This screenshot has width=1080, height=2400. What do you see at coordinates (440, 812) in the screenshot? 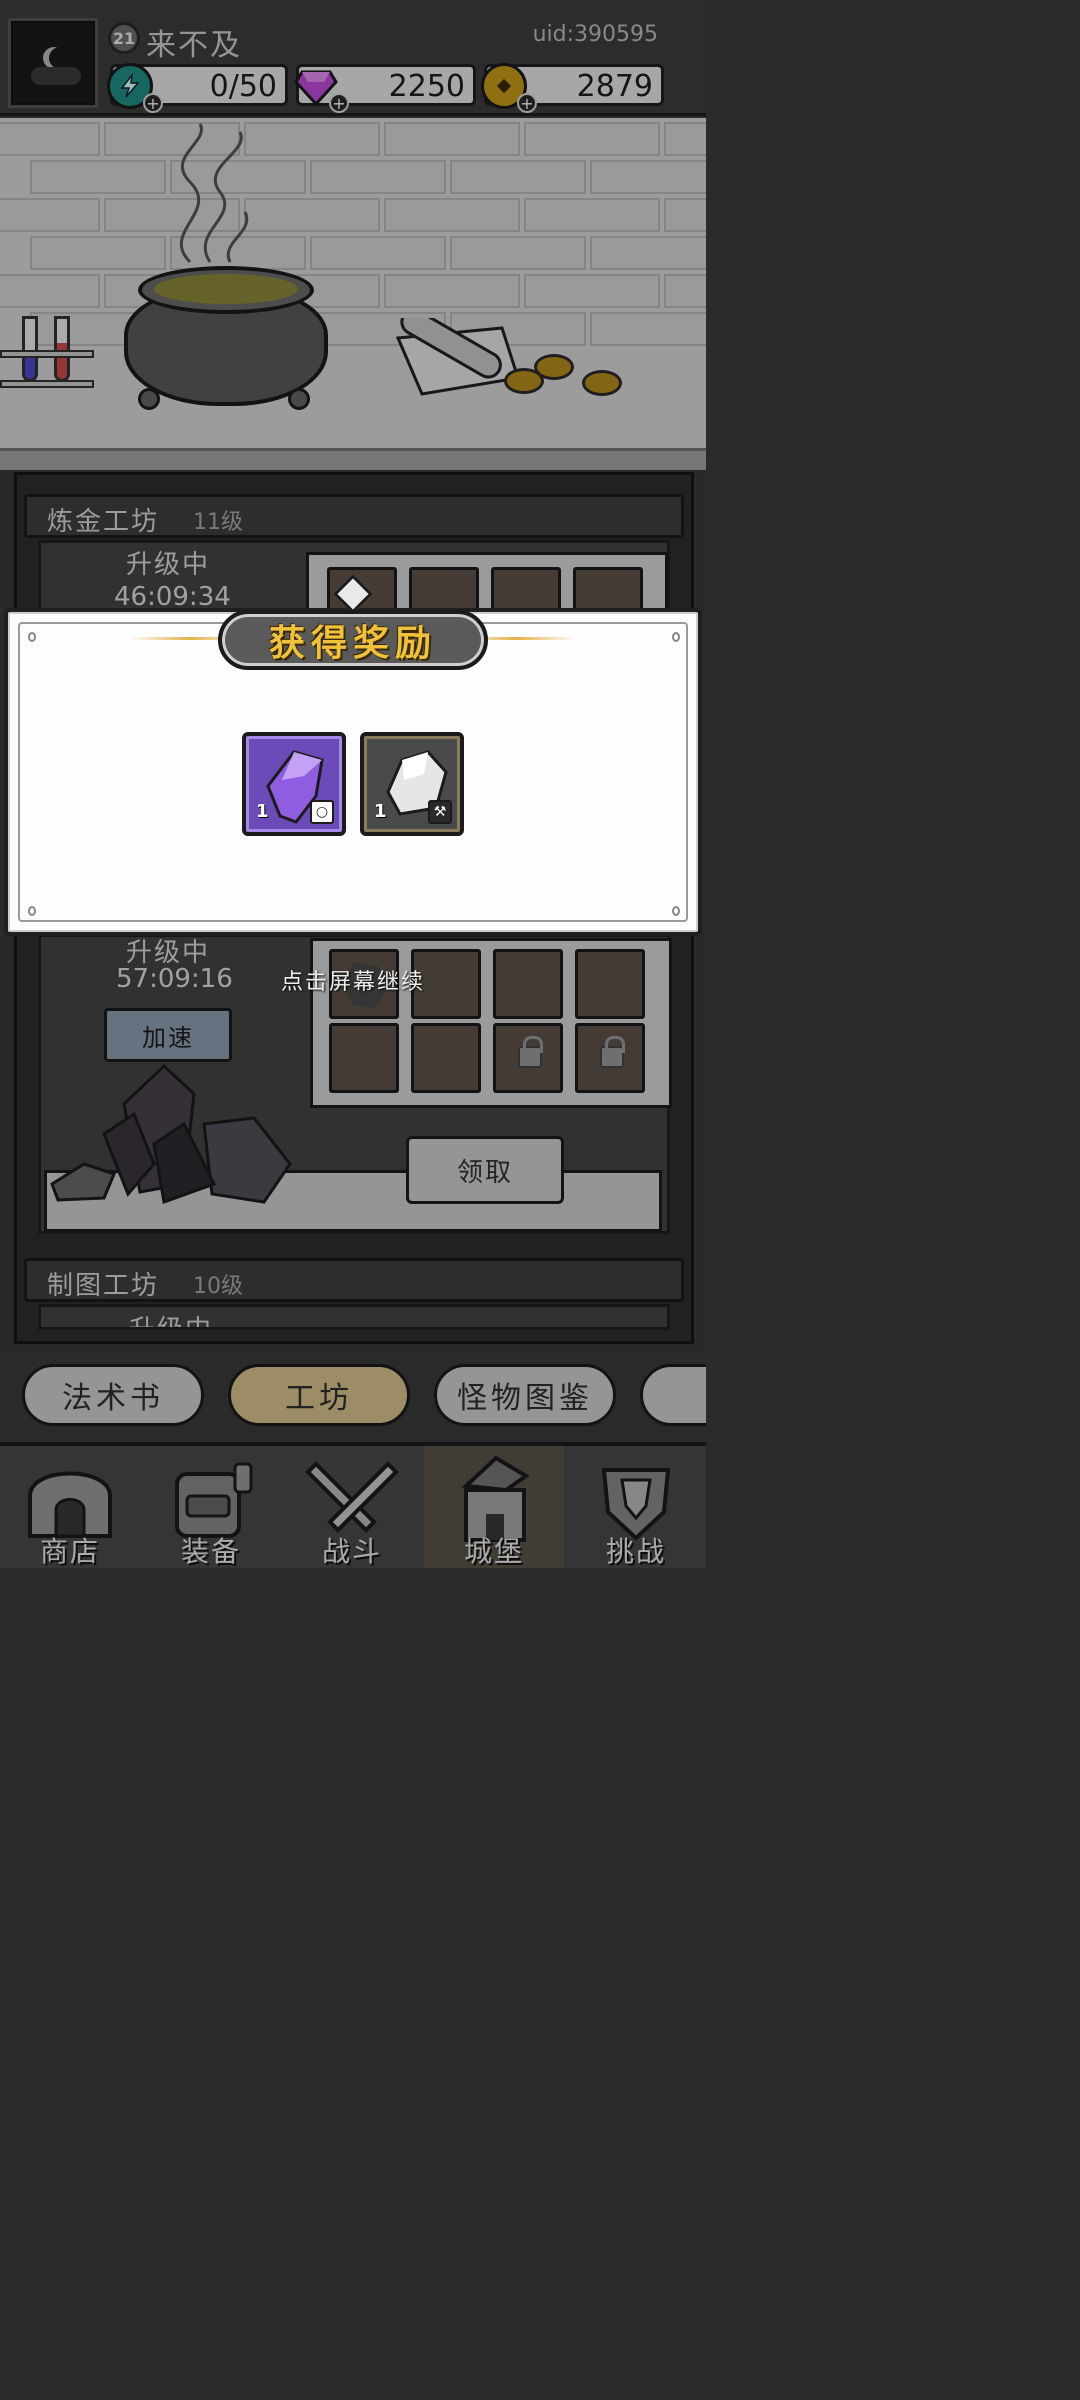
I see `hammer-tag-icon: ⚒` at bounding box center [440, 812].